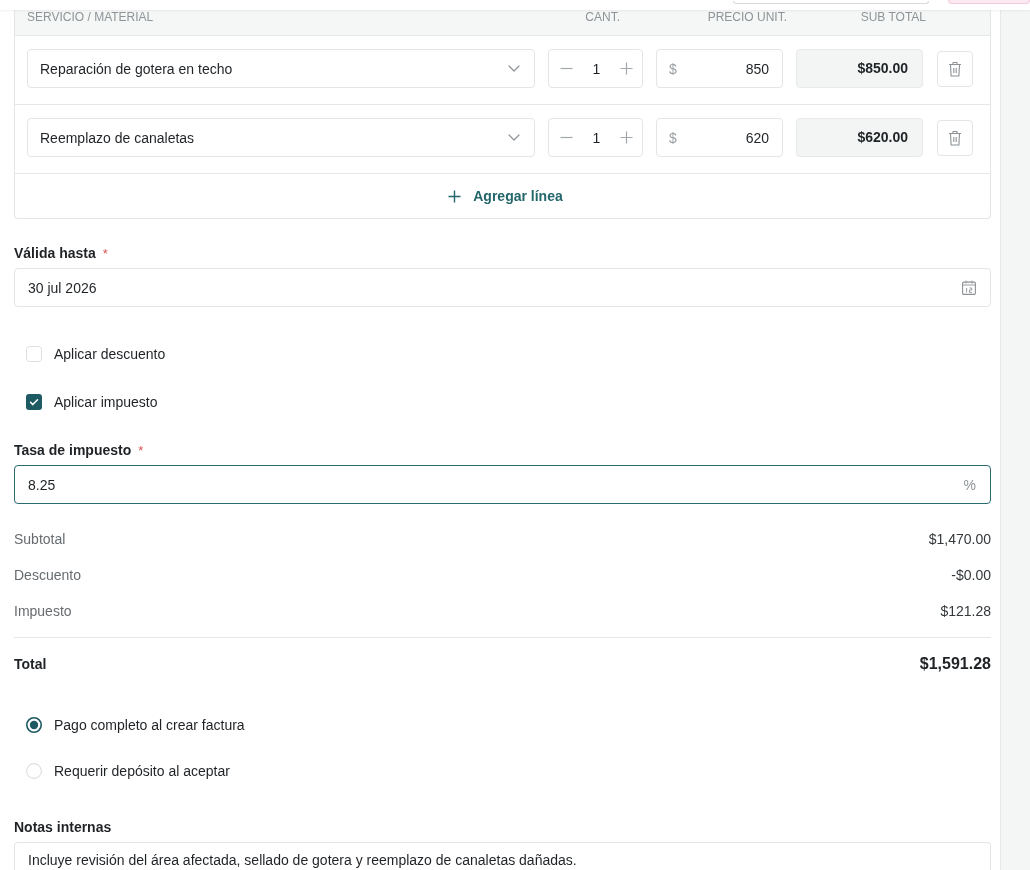  What do you see at coordinates (63, 827) in the screenshot?
I see `field-label: Notas internas` at bounding box center [63, 827].